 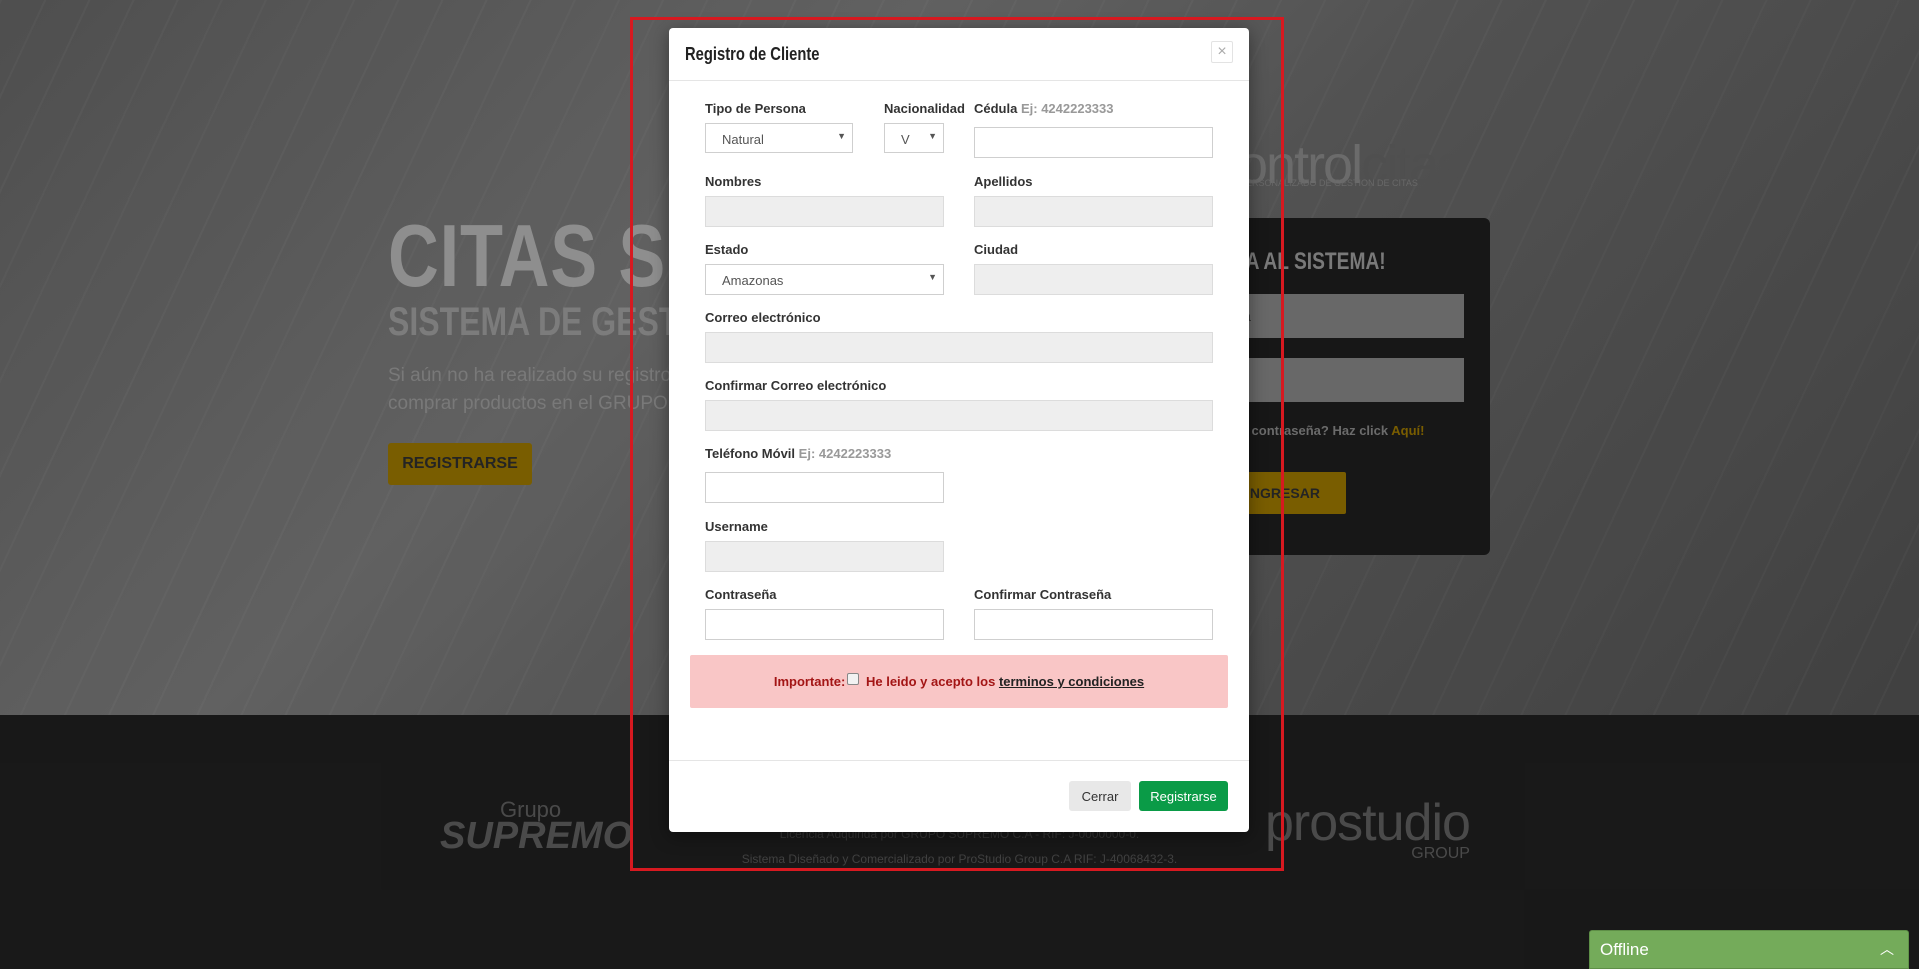 What do you see at coordinates (930, 681) in the screenshot?
I see `terms-alert-text: He leido y acepto los` at bounding box center [930, 681].